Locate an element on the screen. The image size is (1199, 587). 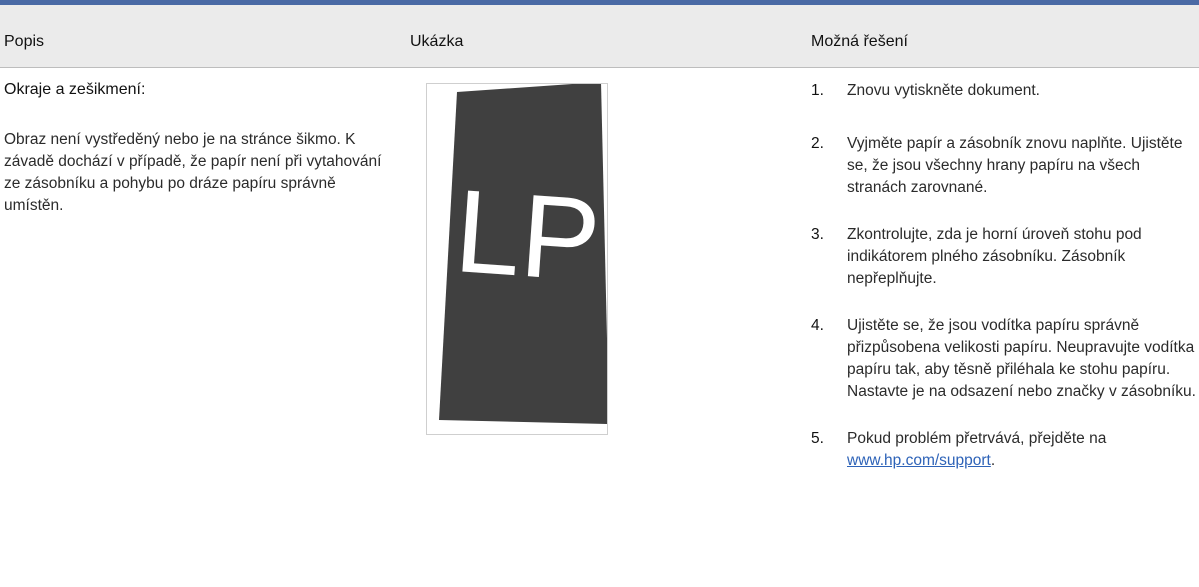
step-number: 4. is located at coordinates (817, 325).